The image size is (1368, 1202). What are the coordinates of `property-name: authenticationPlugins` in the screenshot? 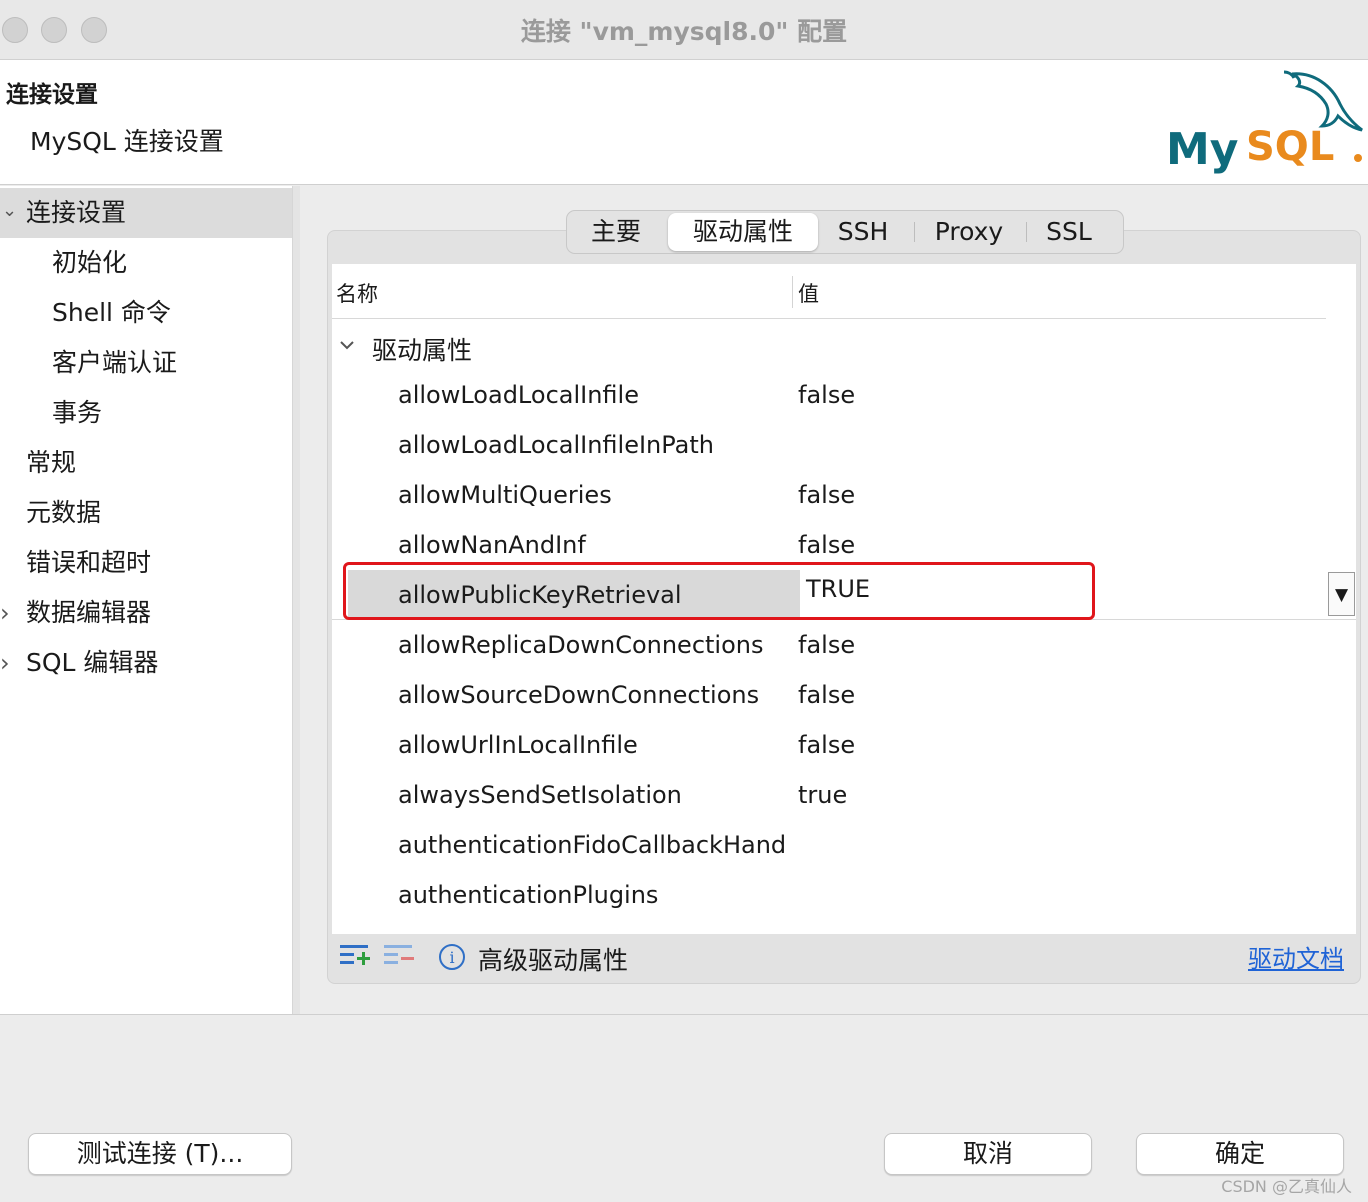 It's located at (528, 895).